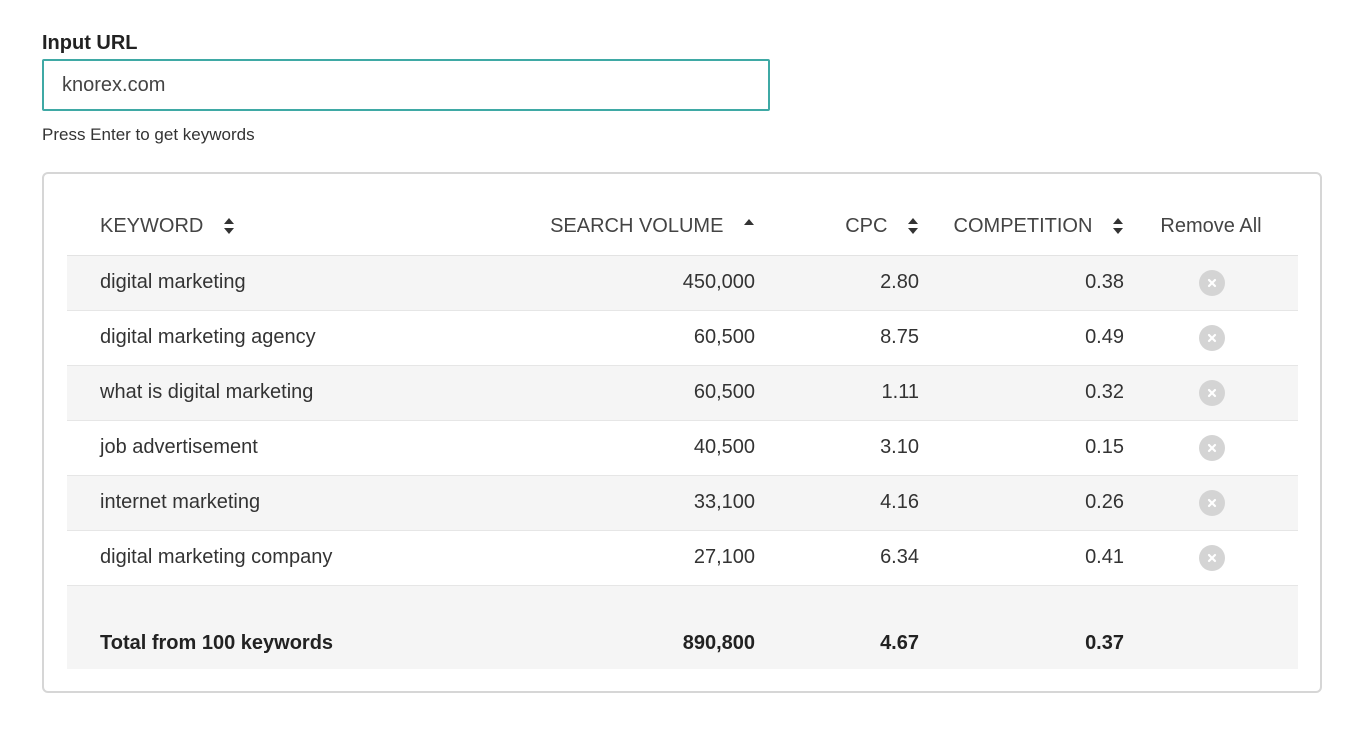  What do you see at coordinates (1022, 627) in the screenshot?
I see `total-competition: 0.37` at bounding box center [1022, 627].